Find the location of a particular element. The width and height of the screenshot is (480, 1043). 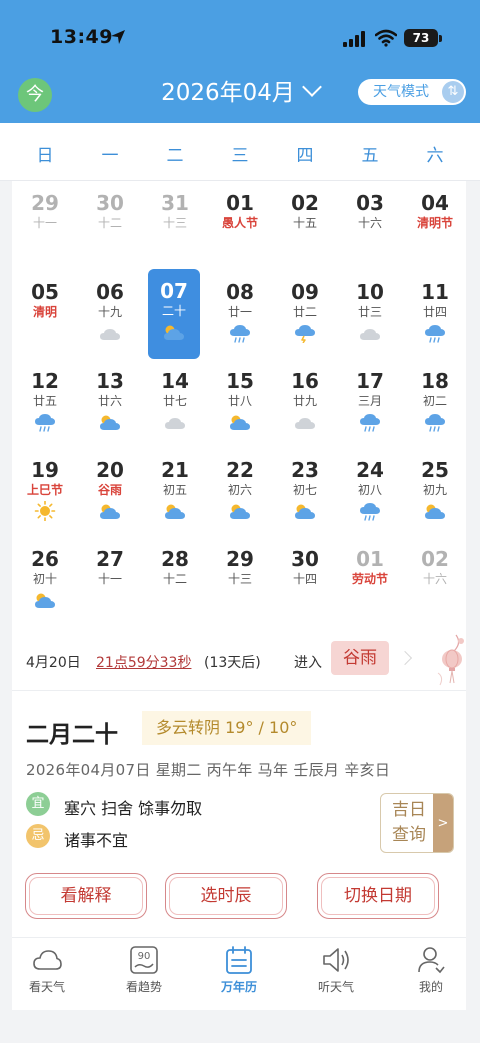

tab-weather: 看天气 is located at coordinates (47, 974).